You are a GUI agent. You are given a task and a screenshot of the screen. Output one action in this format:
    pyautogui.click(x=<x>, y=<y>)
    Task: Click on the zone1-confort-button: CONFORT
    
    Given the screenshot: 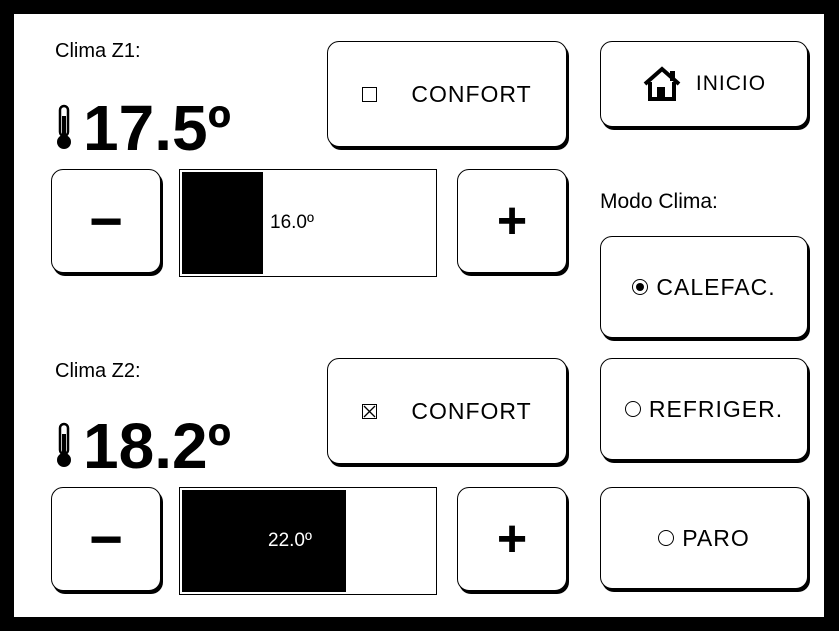 What is the action you would take?
    pyautogui.click(x=447, y=94)
    